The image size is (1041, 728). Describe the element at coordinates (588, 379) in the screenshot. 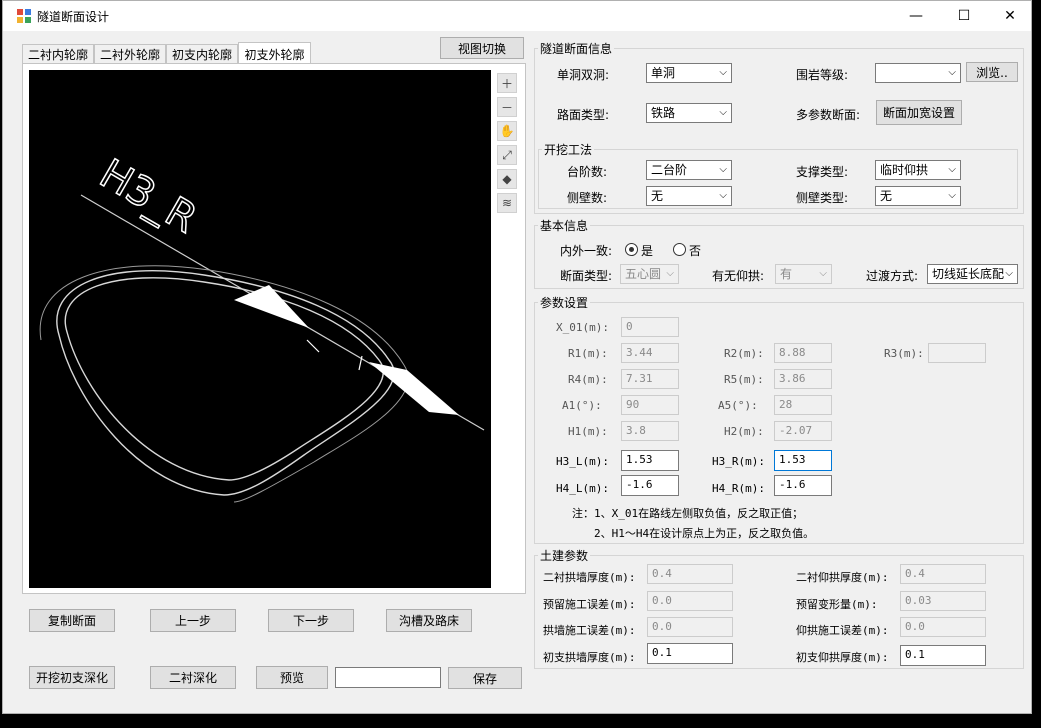

I see `r4-label: R4(m):` at that location.